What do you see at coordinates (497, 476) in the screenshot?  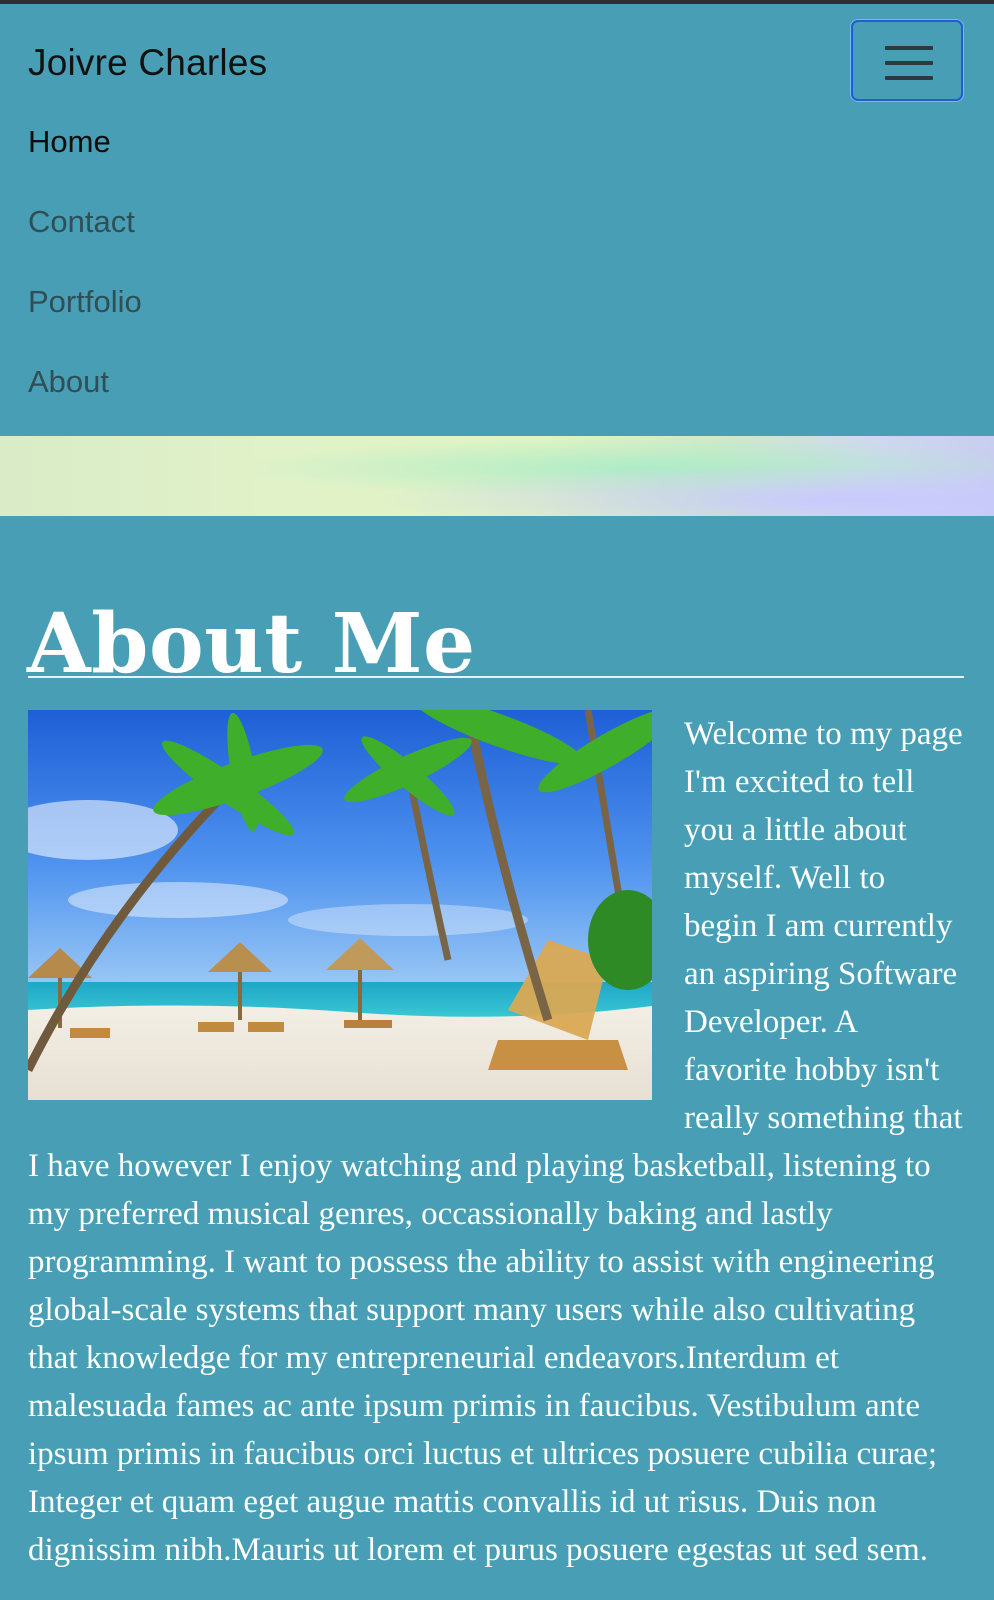 I see `decorative-banner` at bounding box center [497, 476].